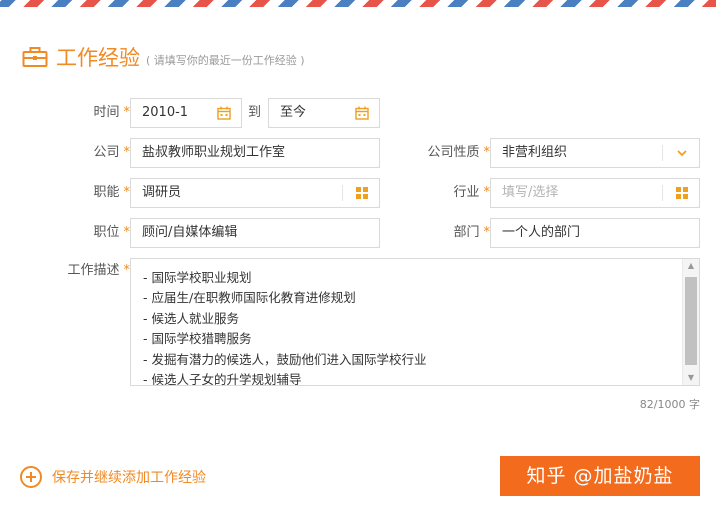 Image resolution: width=716 pixels, height=512 pixels. What do you see at coordinates (111, 112) in the screenshot?
I see `time-label: 时间 *` at bounding box center [111, 112].